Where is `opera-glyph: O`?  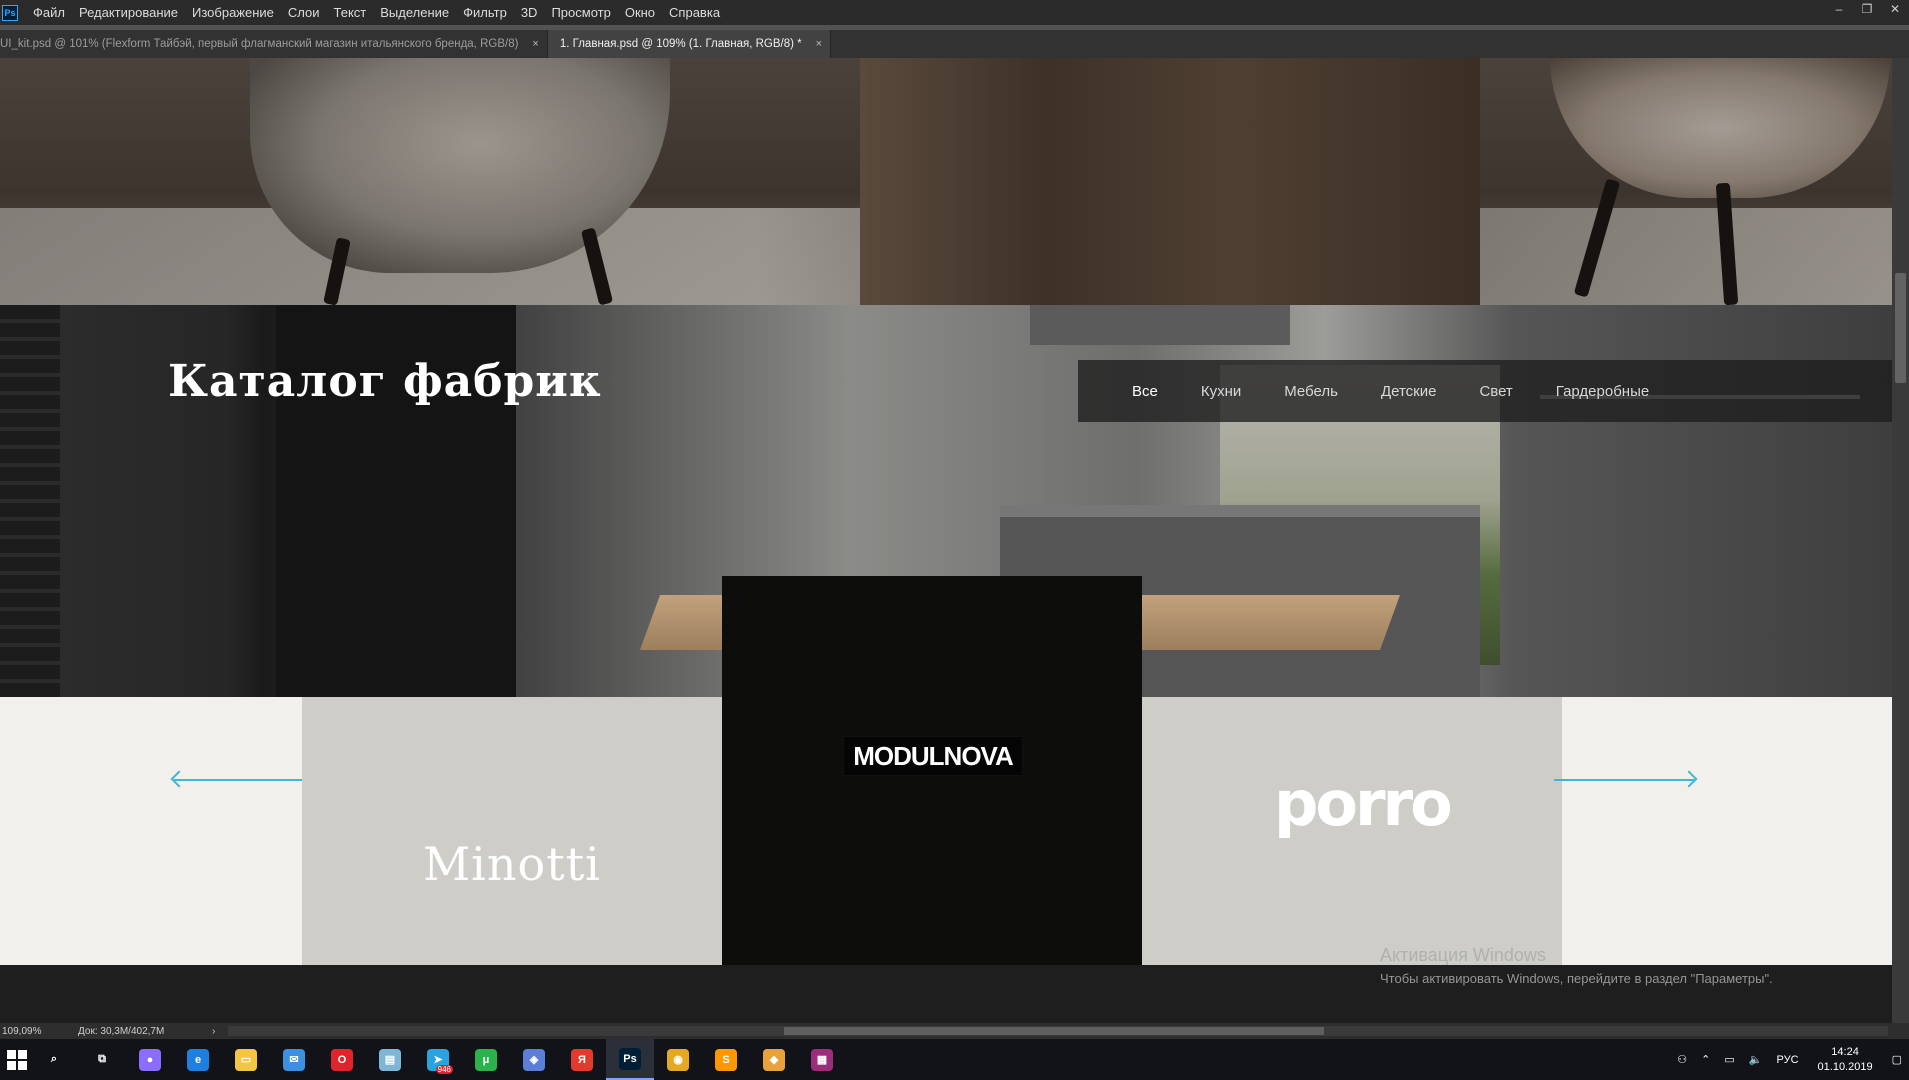
opera-glyph: O is located at coordinates (342, 1059).